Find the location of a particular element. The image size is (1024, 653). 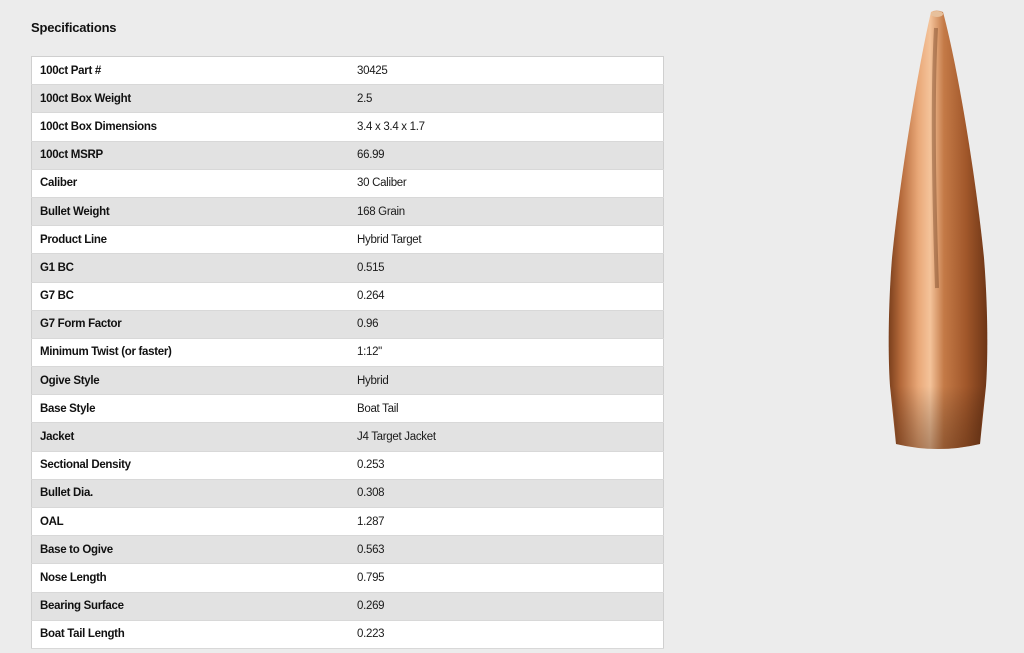

table-row: Base Style Boat Tail is located at coordinates (347, 409).